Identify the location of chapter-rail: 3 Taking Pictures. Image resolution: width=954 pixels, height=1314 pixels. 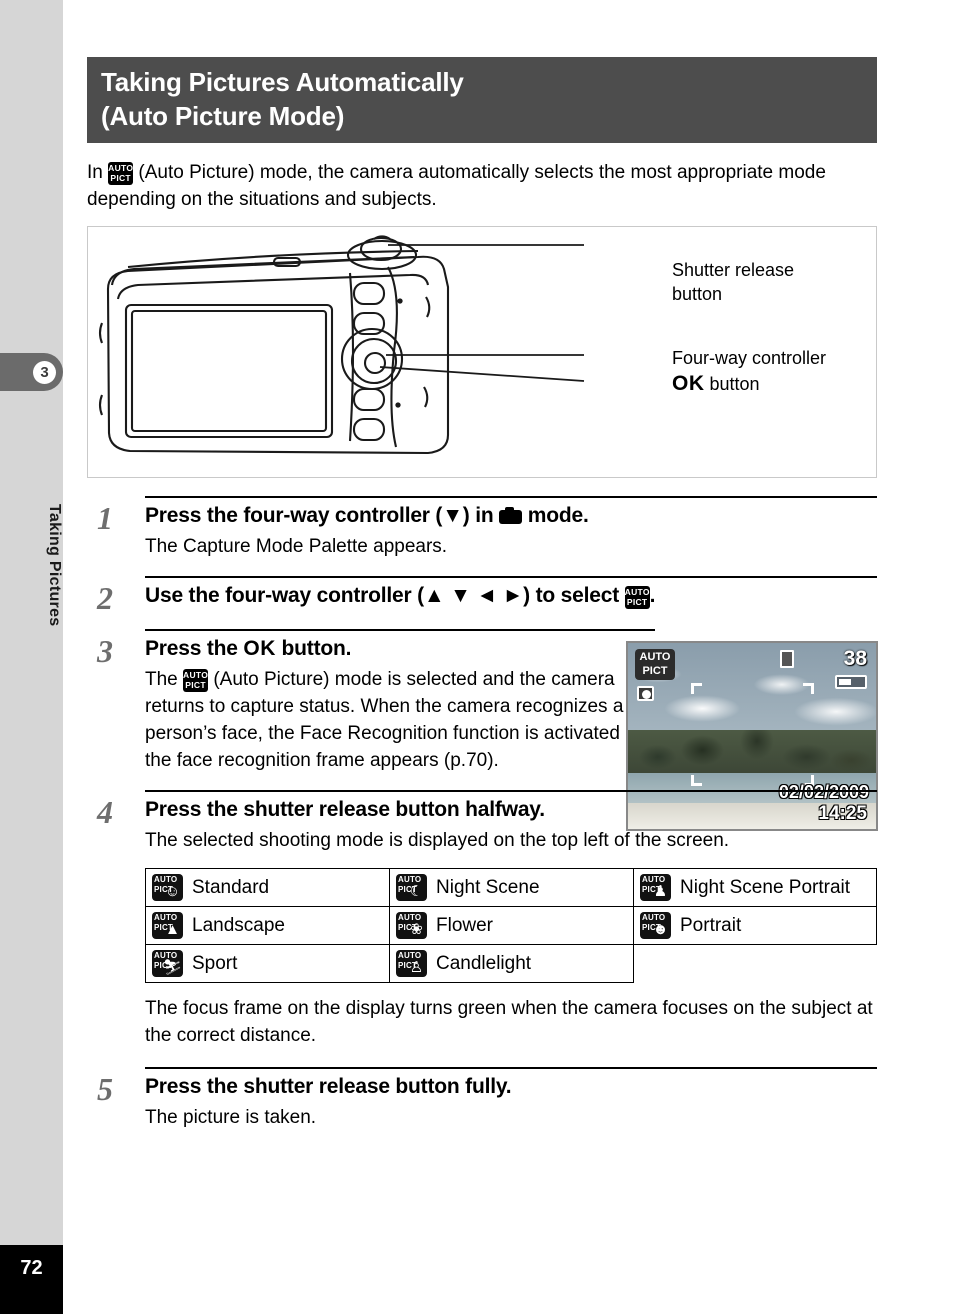
(31, 622).